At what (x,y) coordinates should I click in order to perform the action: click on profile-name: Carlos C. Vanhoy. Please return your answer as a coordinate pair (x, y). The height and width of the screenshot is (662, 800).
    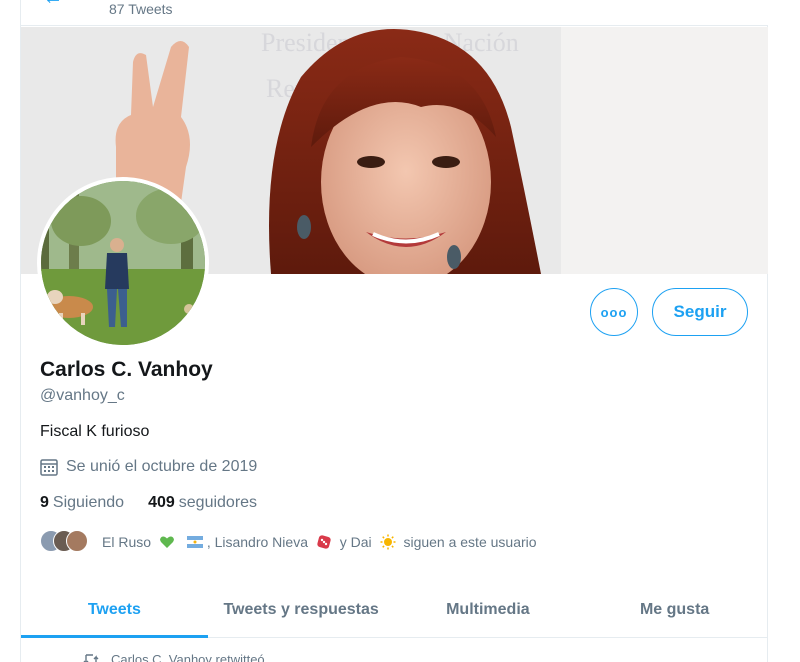
    Looking at the image, I should click on (126, 369).